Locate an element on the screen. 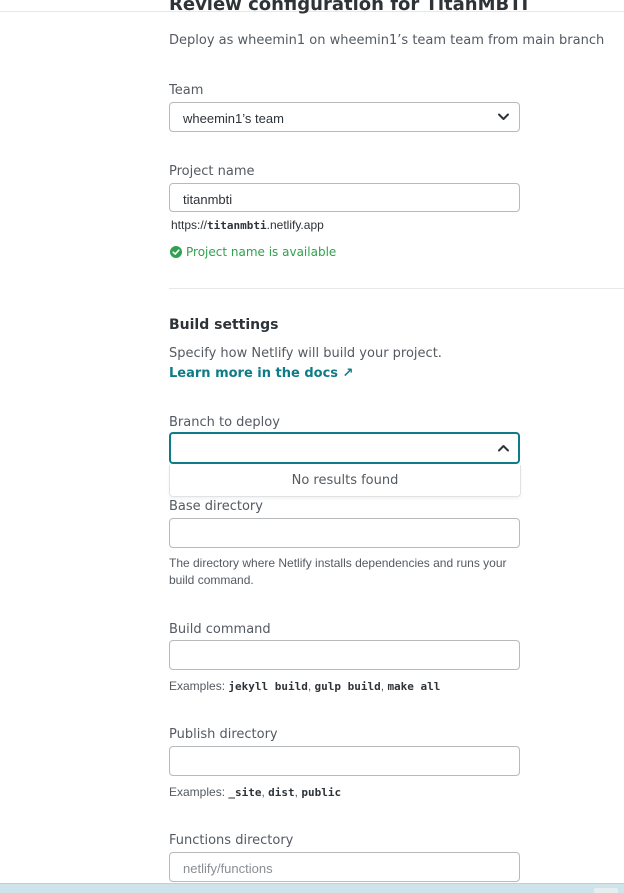 The image size is (624, 893). publish-directory-label: Publish directory is located at coordinates (223, 734).